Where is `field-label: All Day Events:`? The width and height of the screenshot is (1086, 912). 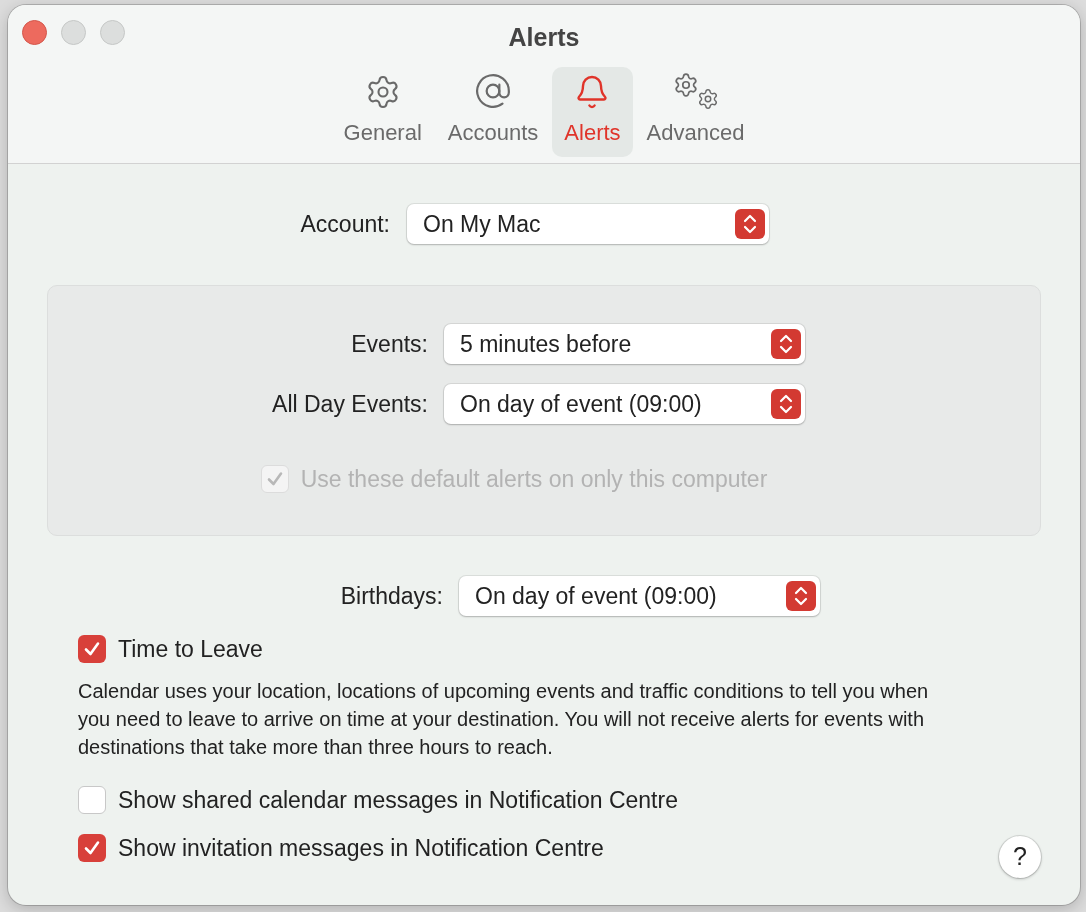
field-label: All Day Events: is located at coordinates (350, 404).